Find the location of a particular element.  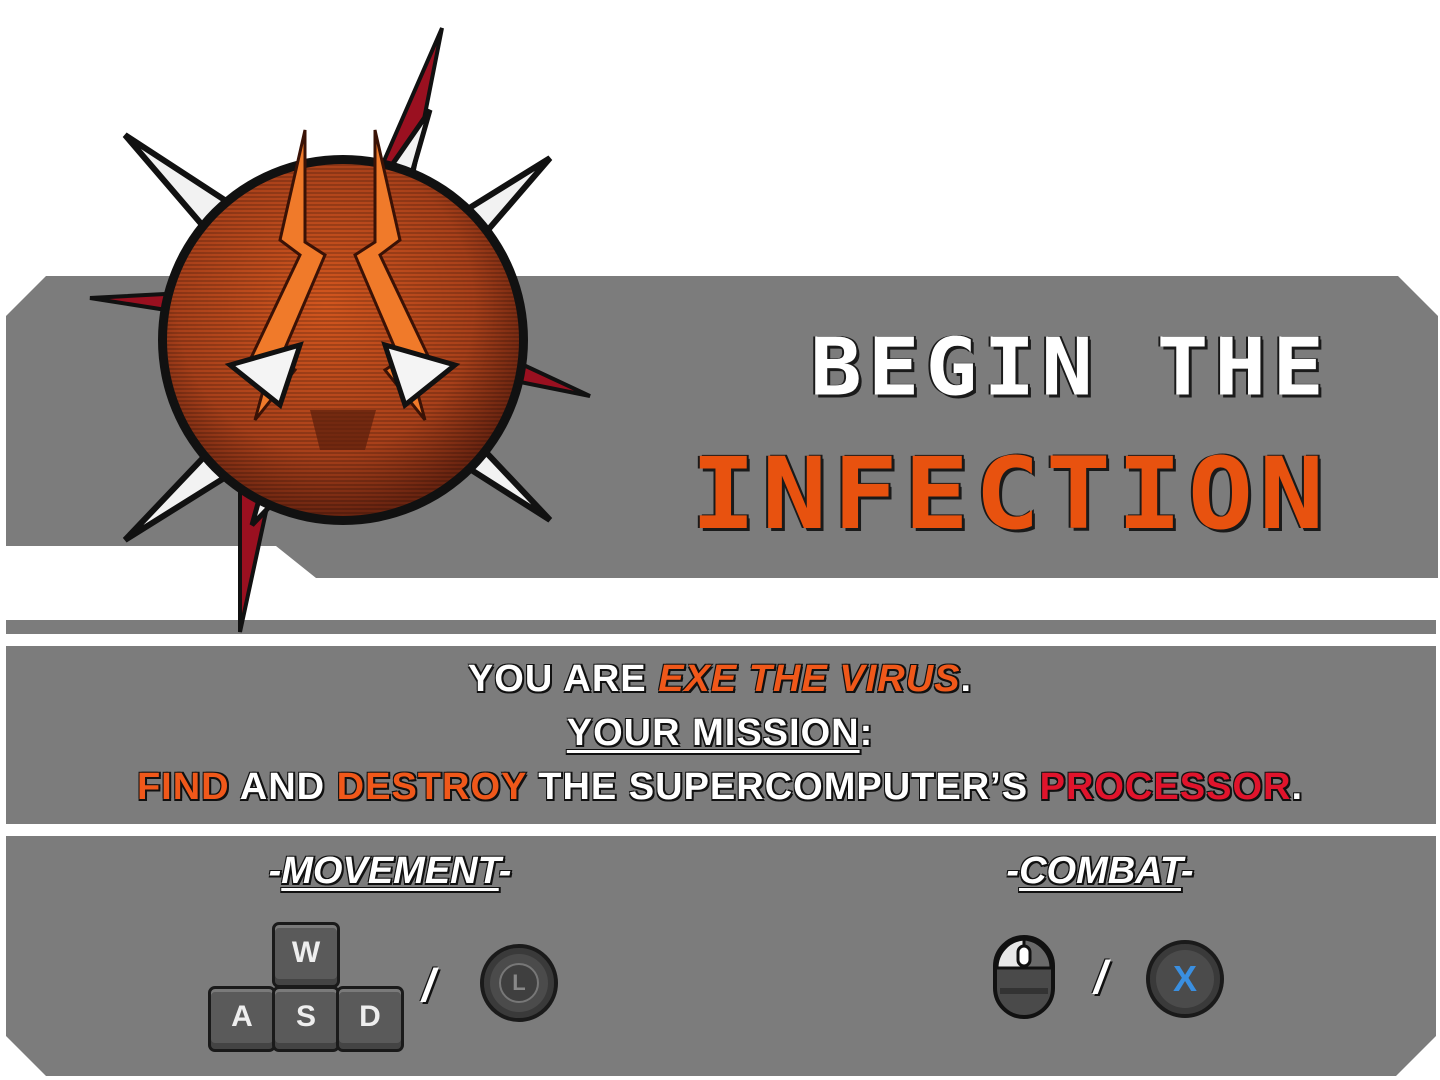

key-s: S is located at coordinates (306, 1019).